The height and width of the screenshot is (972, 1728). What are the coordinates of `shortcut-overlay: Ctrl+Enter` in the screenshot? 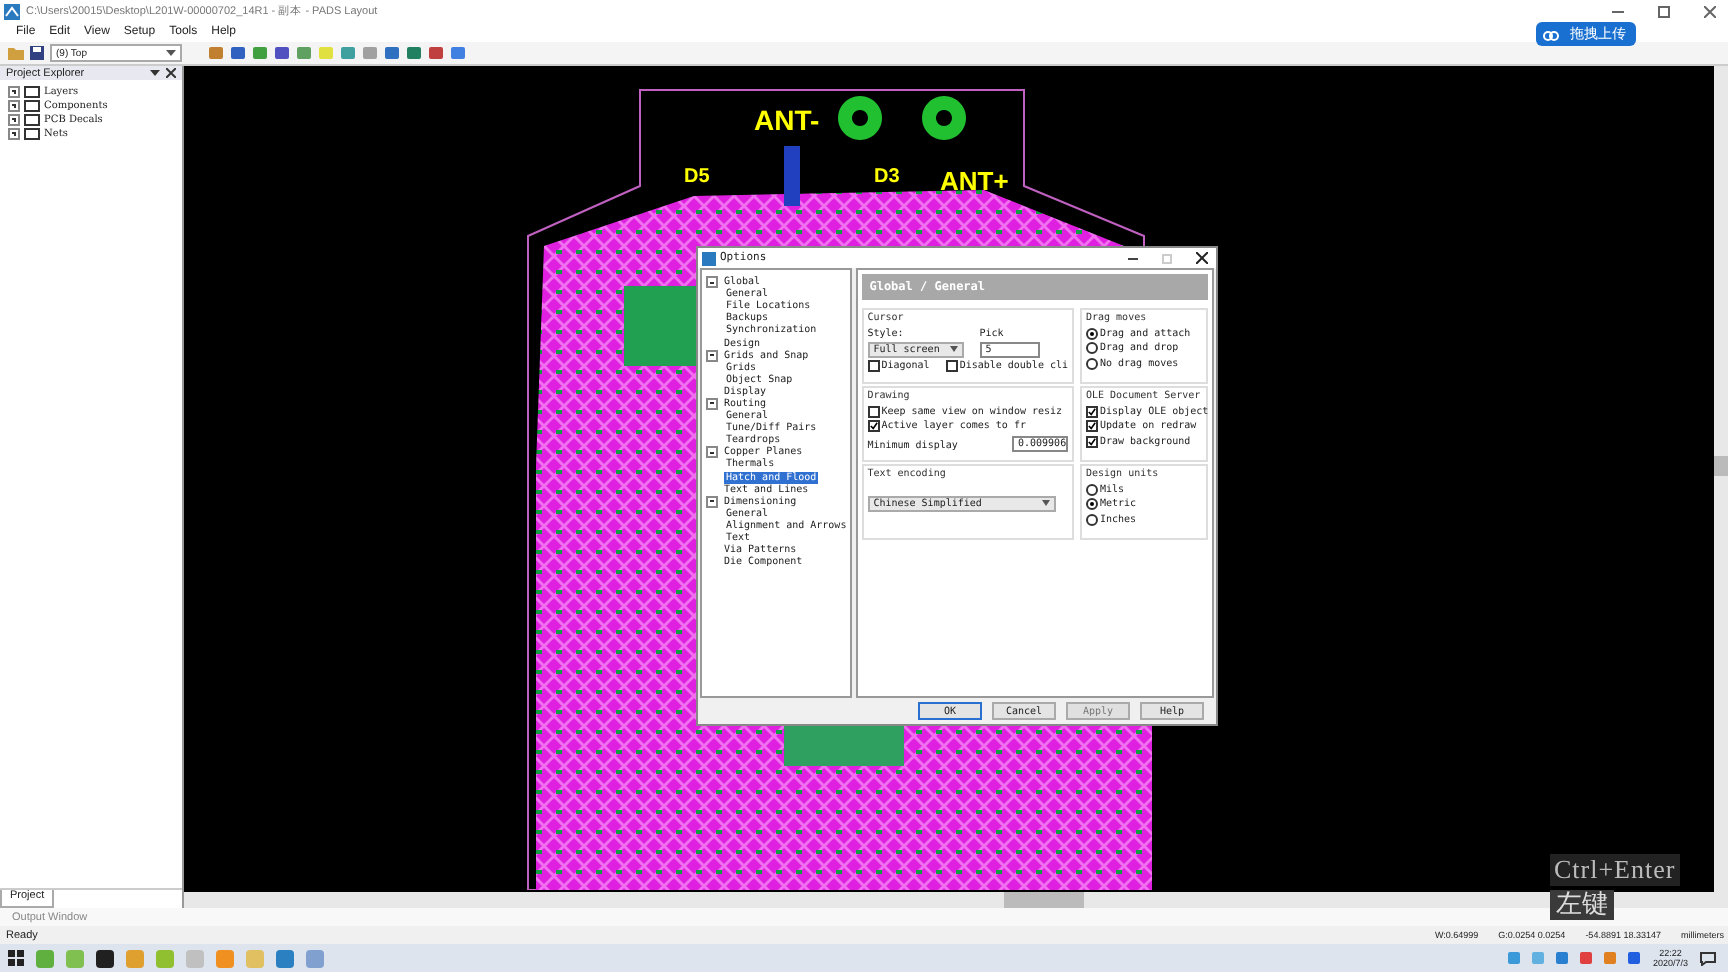 It's located at (1615, 870).